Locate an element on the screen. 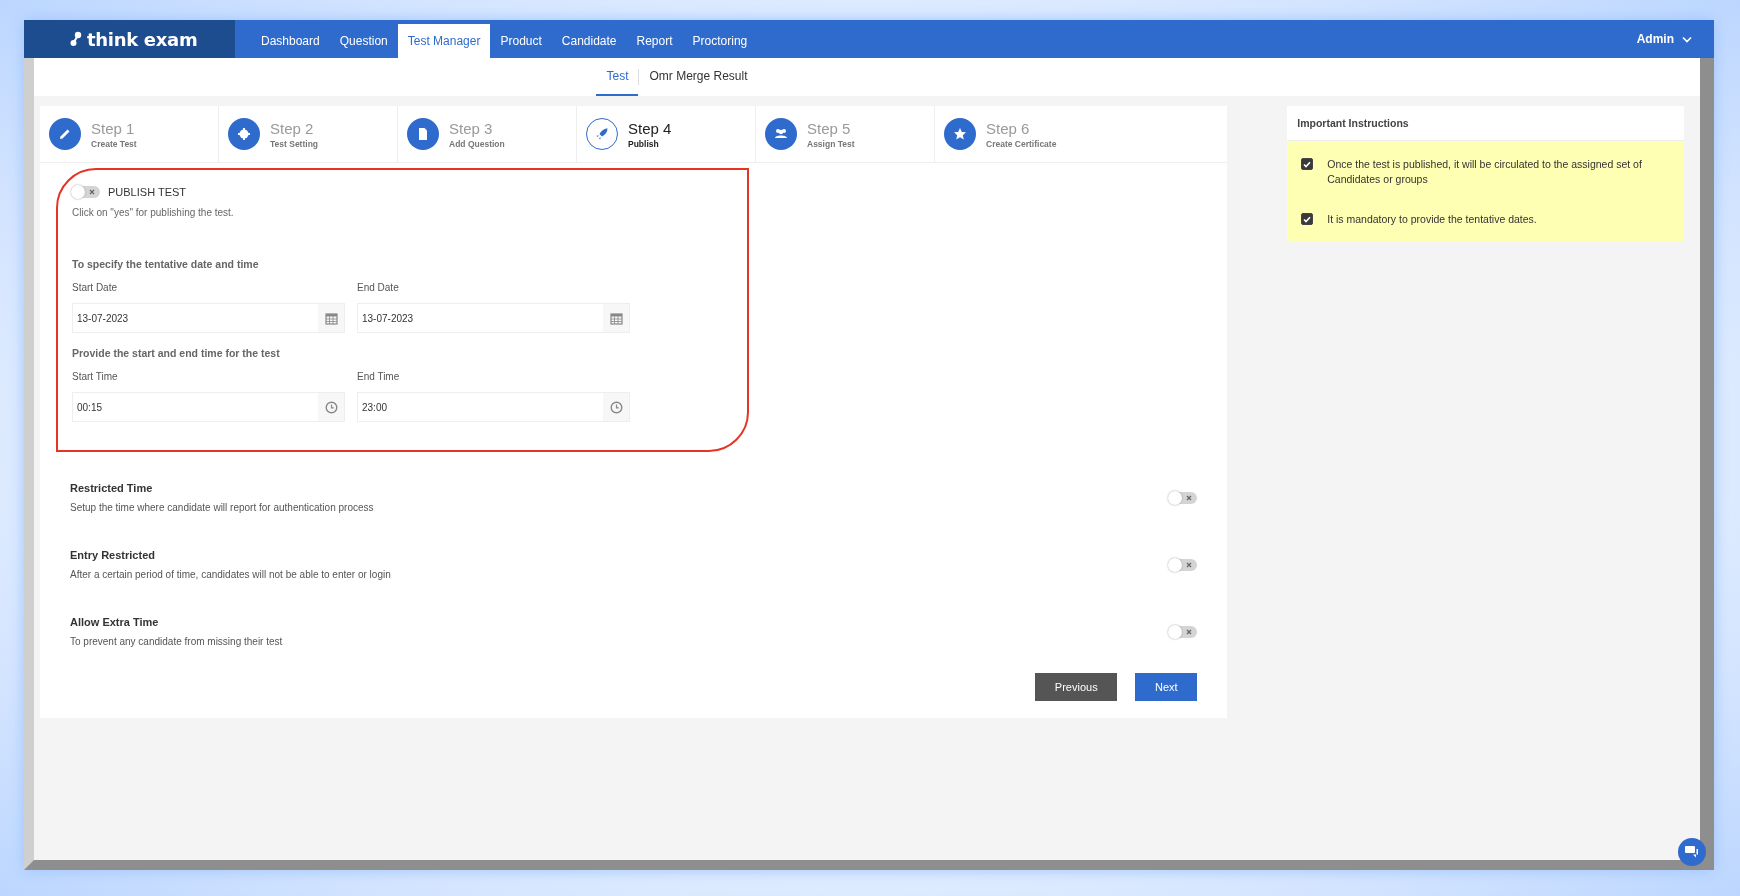 The image size is (1740, 896). step-subtitle: Test Setting is located at coordinates (294, 143).